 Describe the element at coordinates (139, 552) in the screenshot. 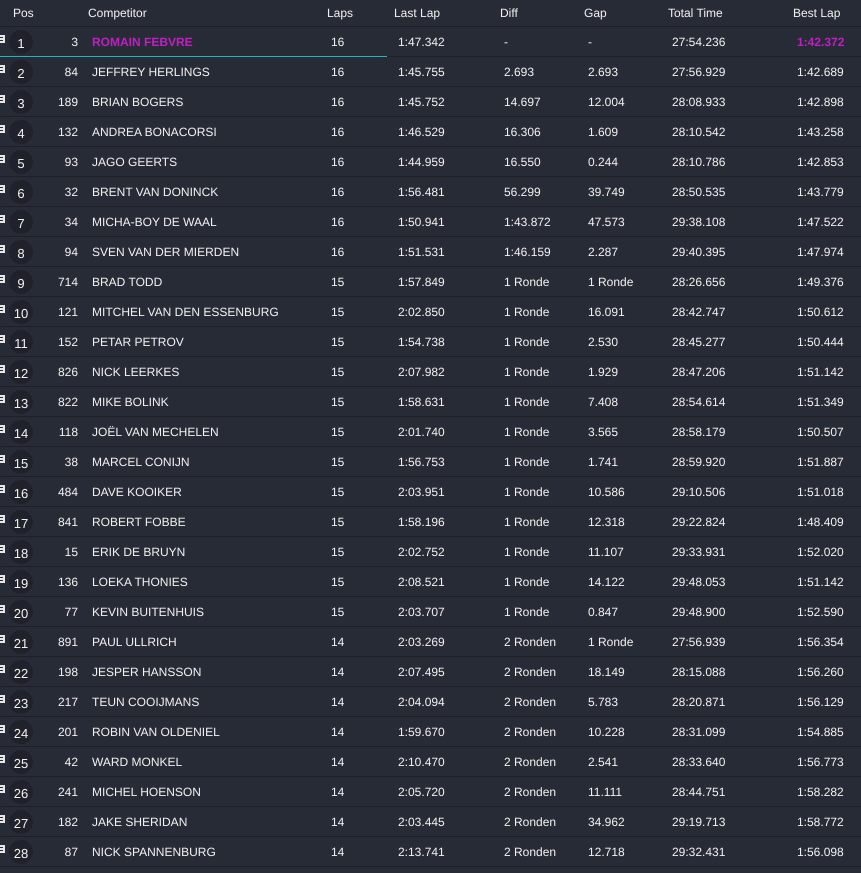

I see `competitor-name: ERIK DE BRUYN` at that location.